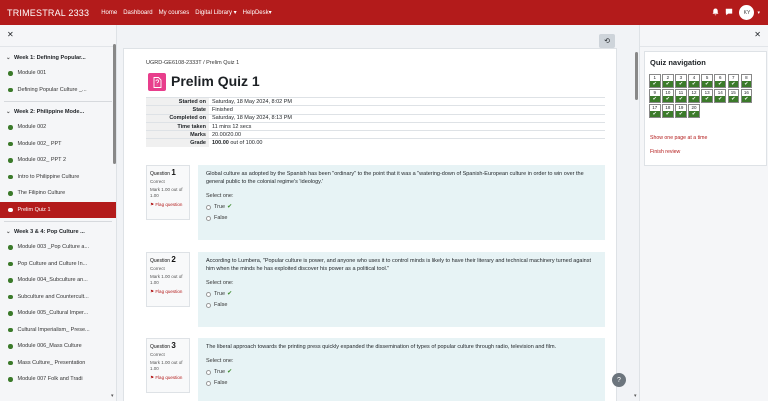  Describe the element at coordinates (58, 193) in the screenshot. I see `activity-filipino-culture: The Filipino Culture` at that location.